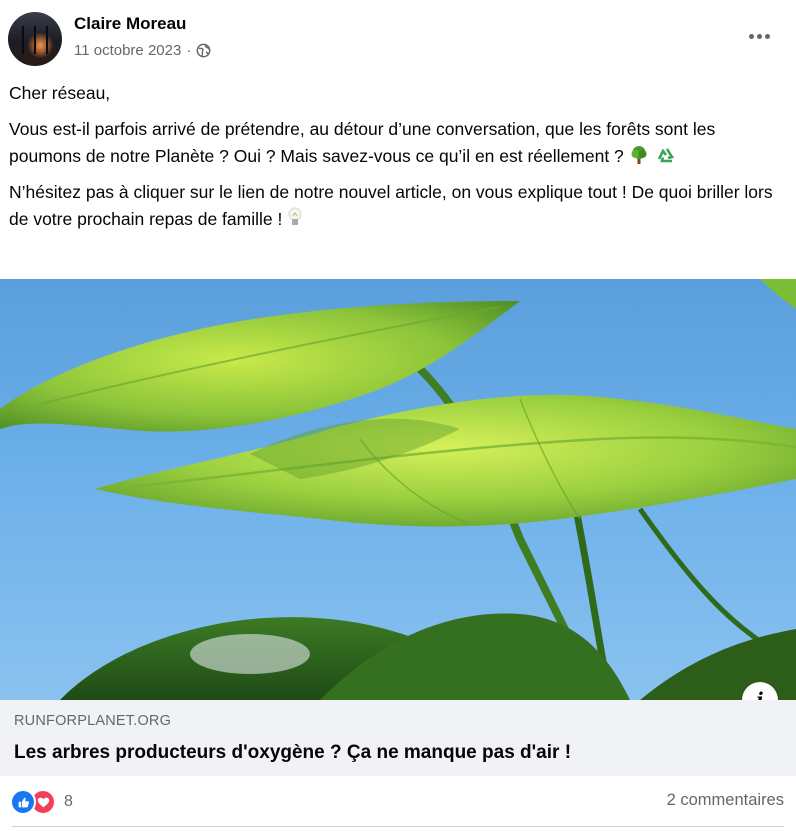  Describe the element at coordinates (127, 50) in the screenshot. I see `post-date: 11 octobre 2023` at that location.